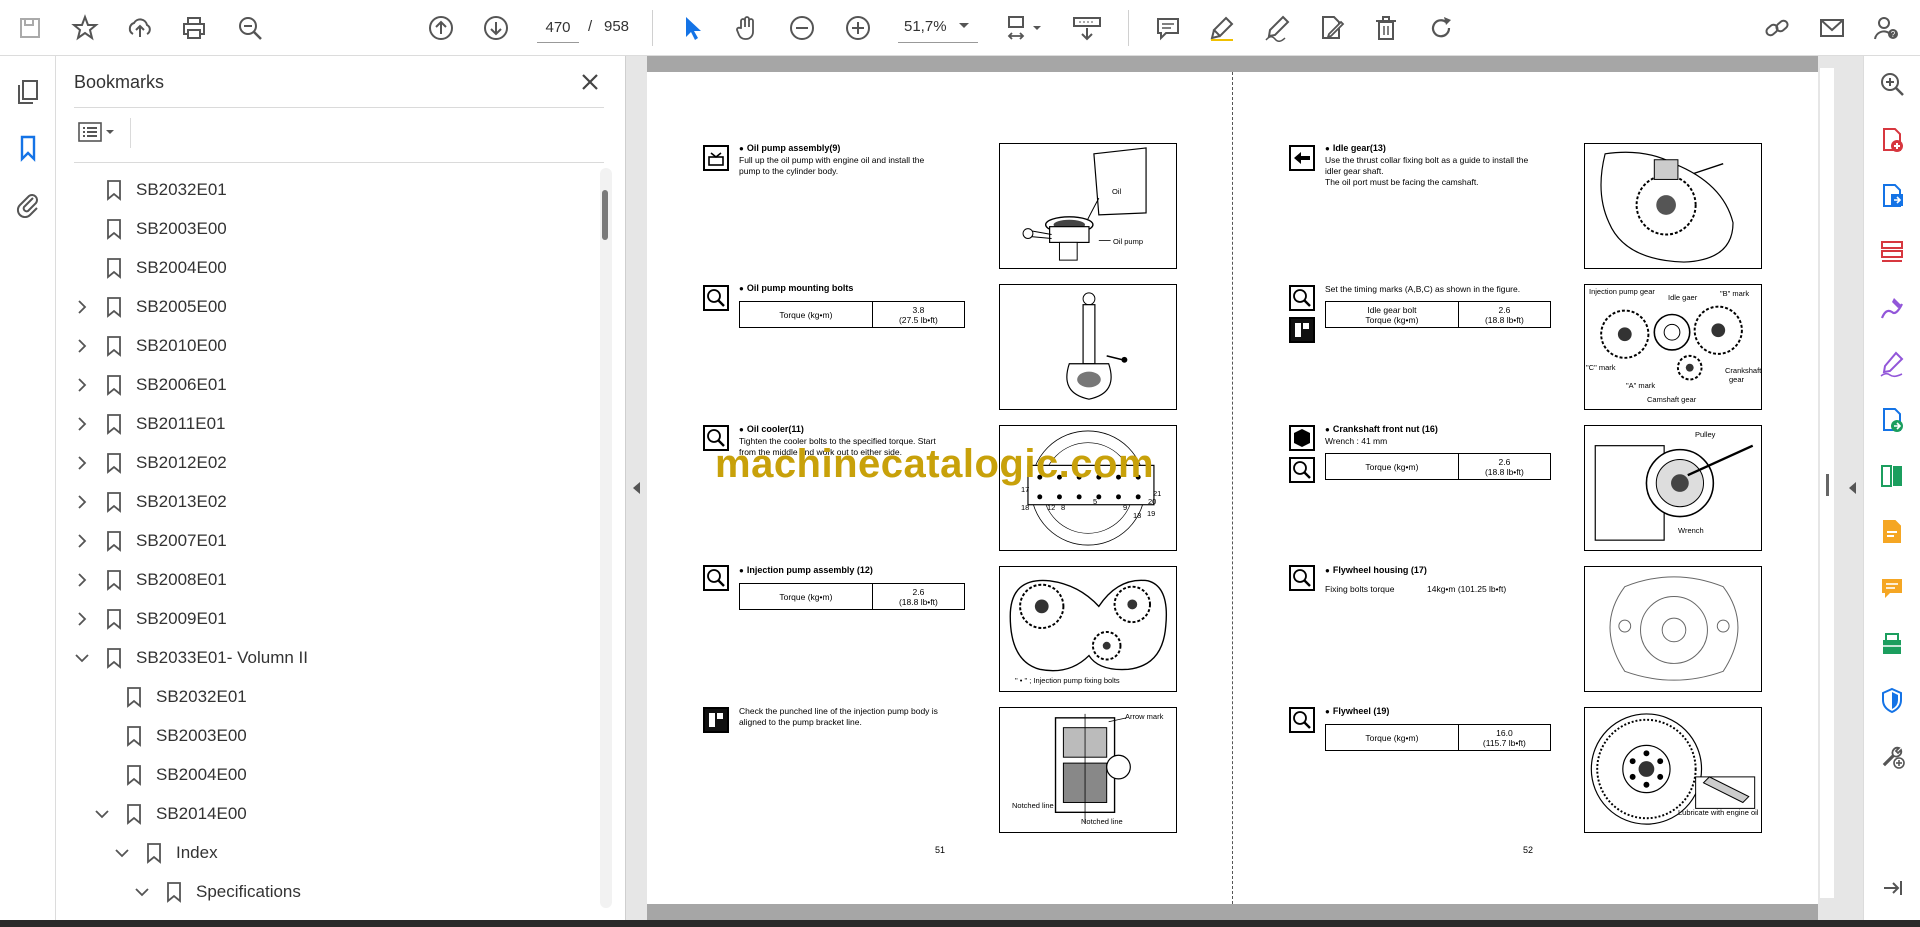 The width and height of the screenshot is (1920, 927). I want to click on bookmark-item: SB2010E00, so click(149, 345).